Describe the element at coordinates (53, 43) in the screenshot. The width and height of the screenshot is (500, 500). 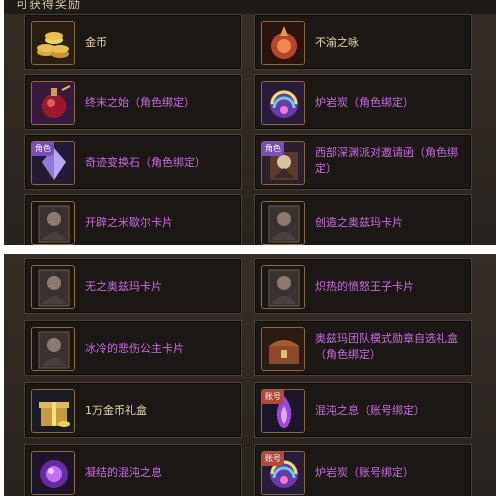
I see `gold-coins-icon` at that location.